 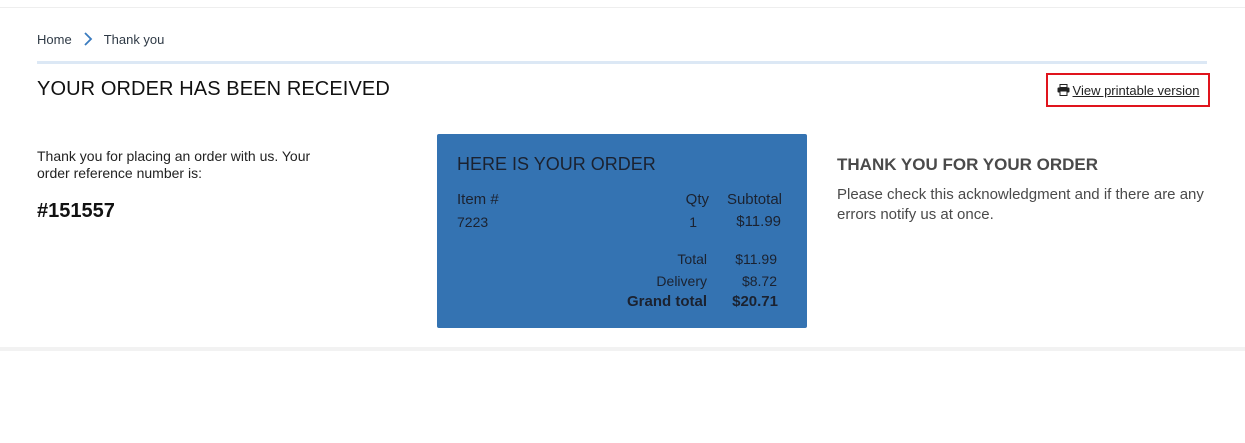 What do you see at coordinates (622, 62) in the screenshot?
I see `title-divider` at bounding box center [622, 62].